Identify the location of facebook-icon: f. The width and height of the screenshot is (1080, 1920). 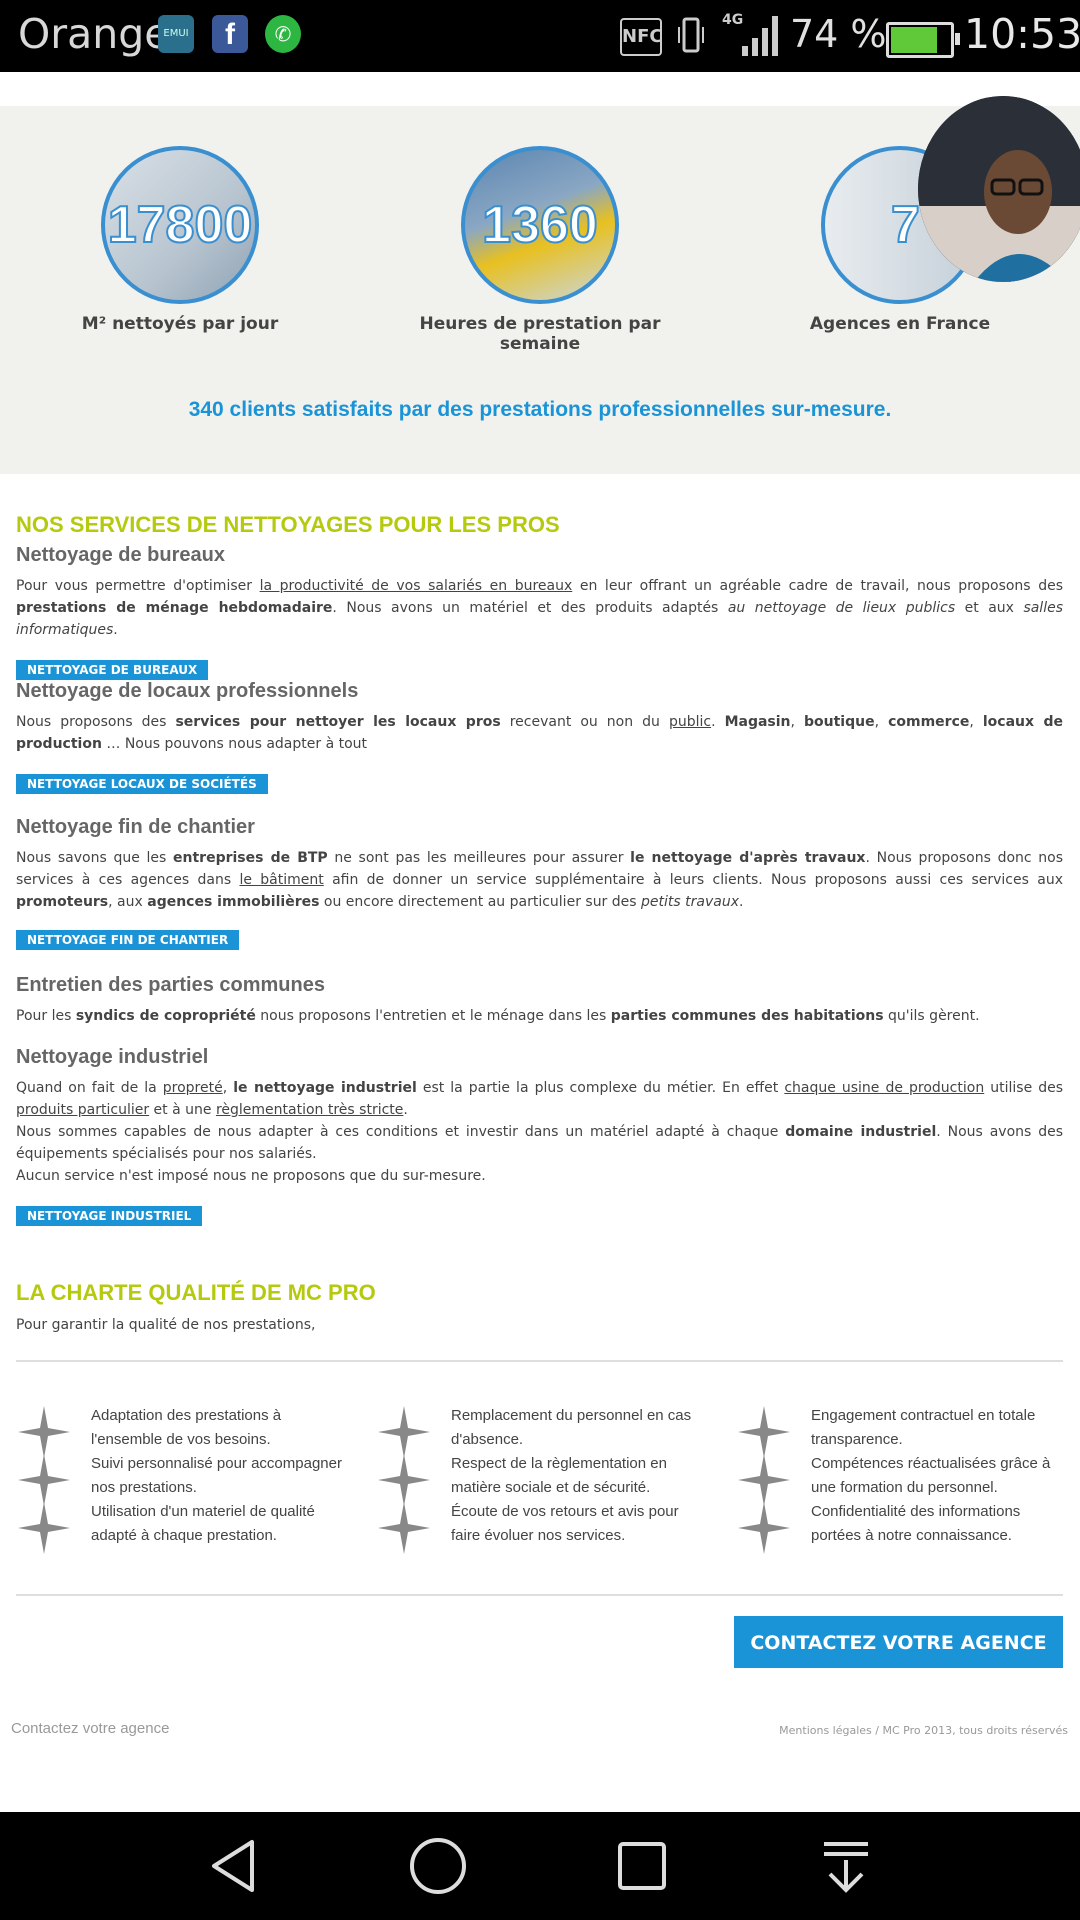
(230, 34).